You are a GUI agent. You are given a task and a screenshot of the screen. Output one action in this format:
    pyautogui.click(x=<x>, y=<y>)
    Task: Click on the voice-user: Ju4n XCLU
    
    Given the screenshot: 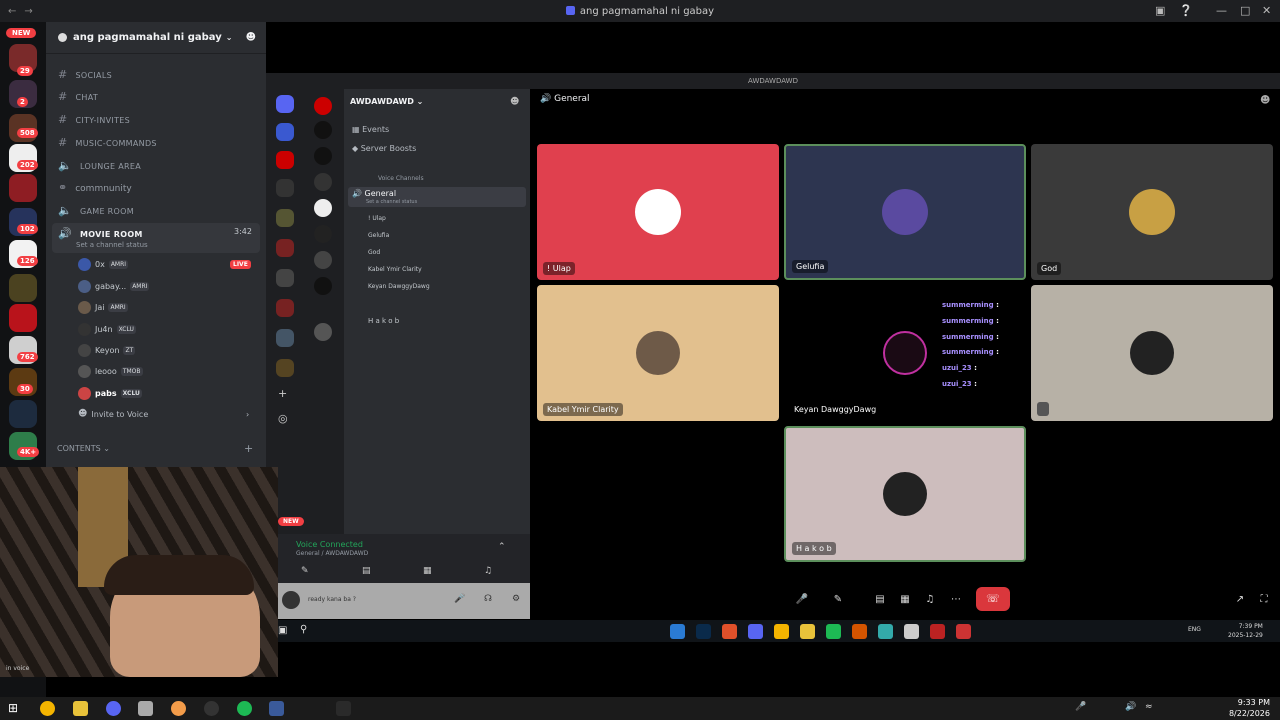 What is the action you would take?
    pyautogui.click(x=107, y=329)
    